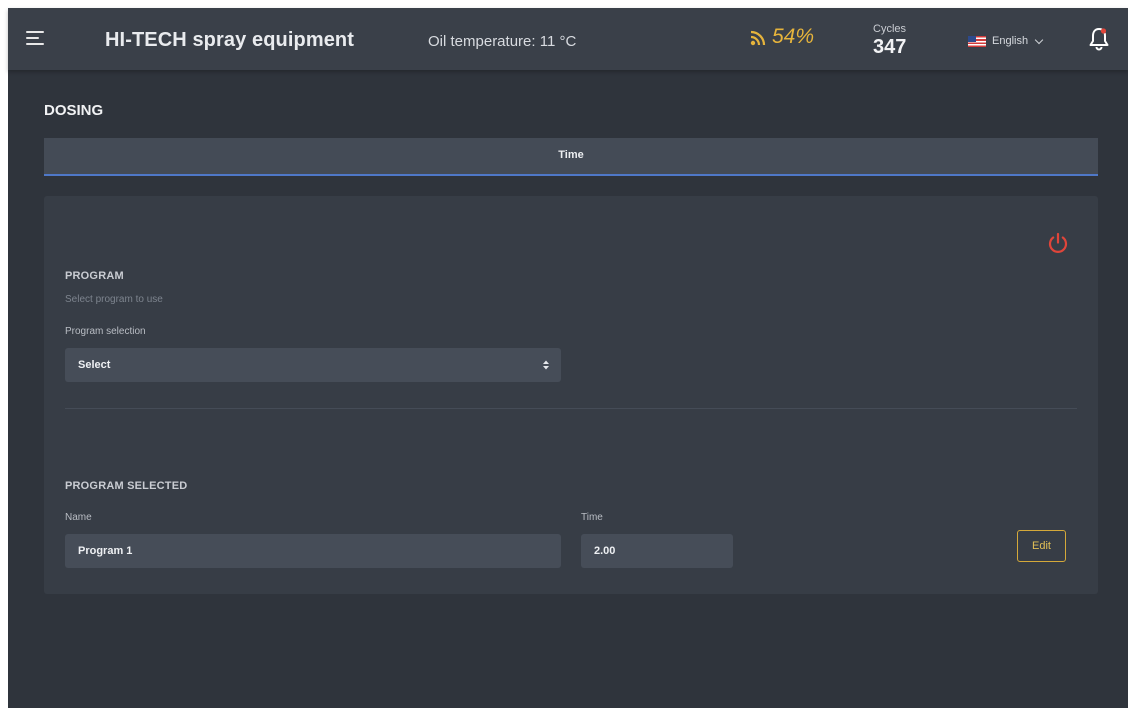 Image resolution: width=1128 pixels, height=708 pixels. I want to click on program-select-value: Select, so click(94, 365).